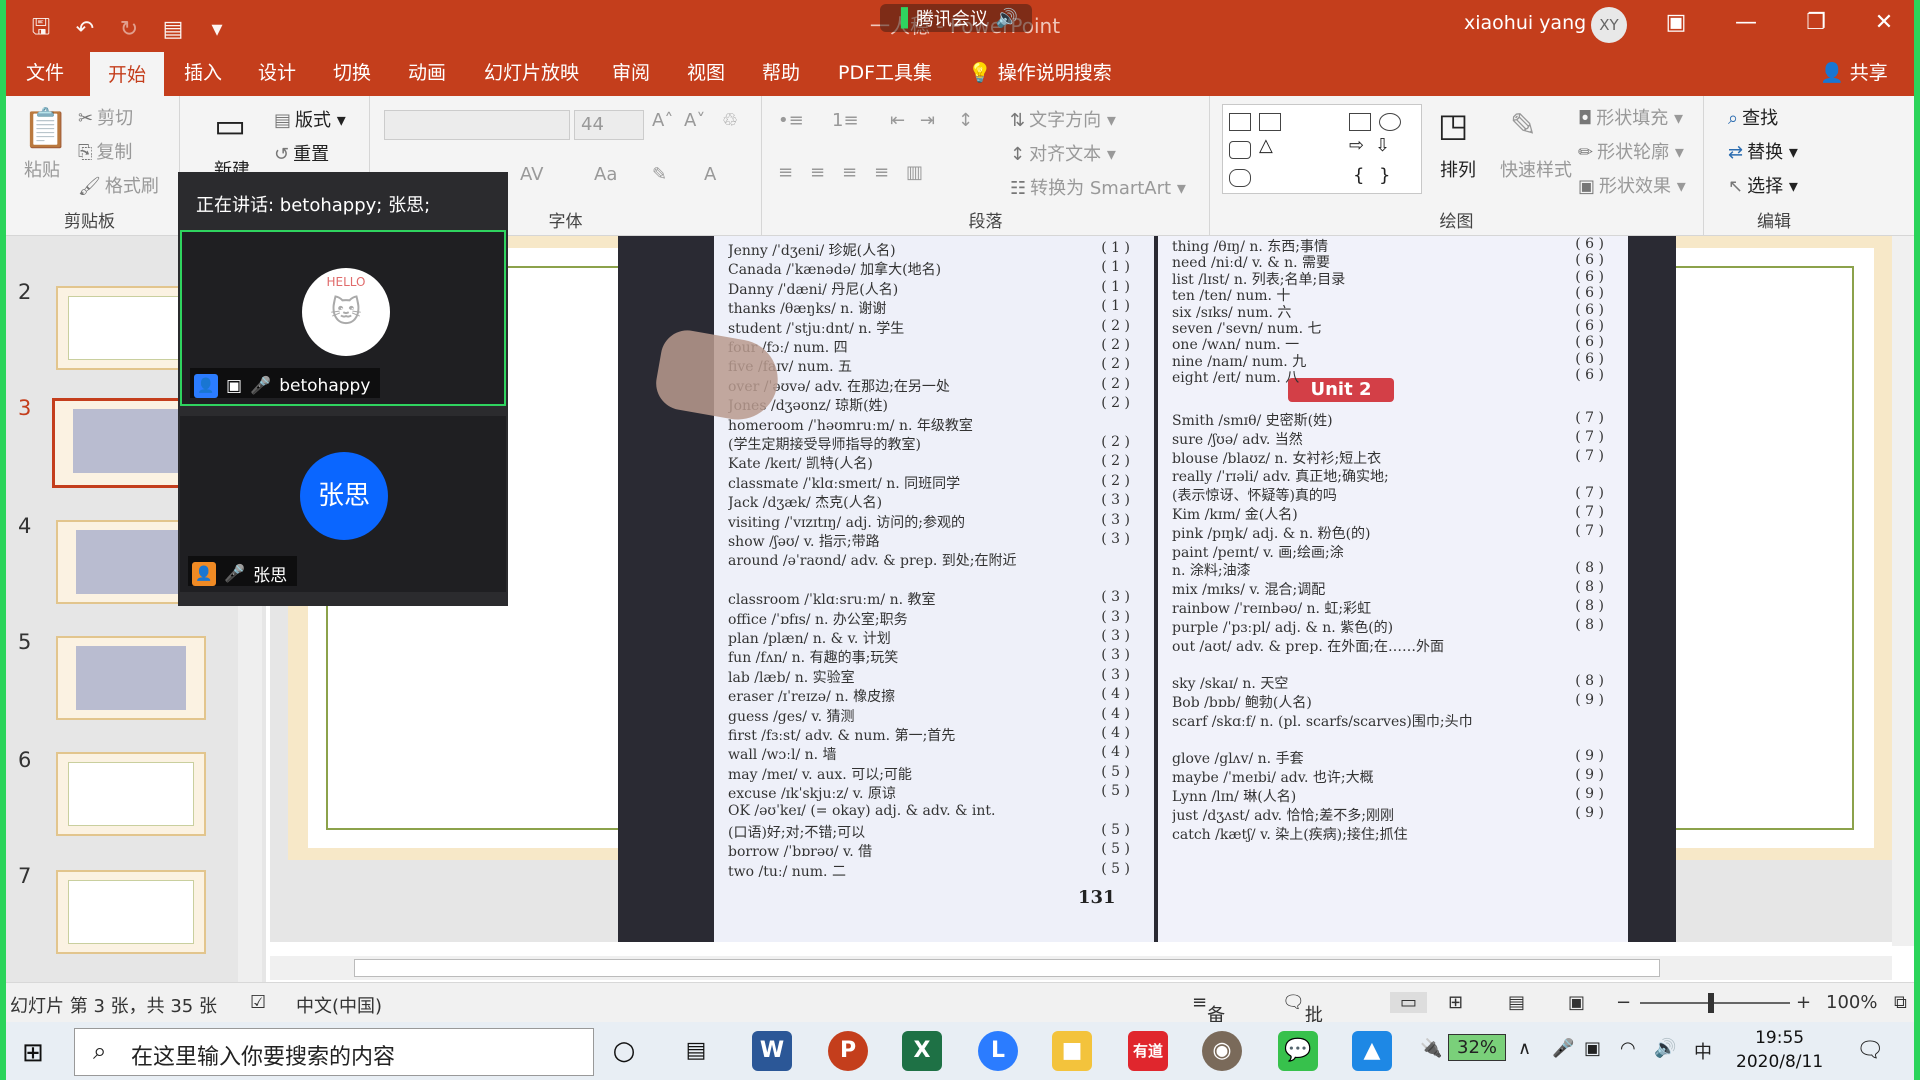  Describe the element at coordinates (1628, 1048) in the screenshot. I see `wifi-icon: ◠` at that location.